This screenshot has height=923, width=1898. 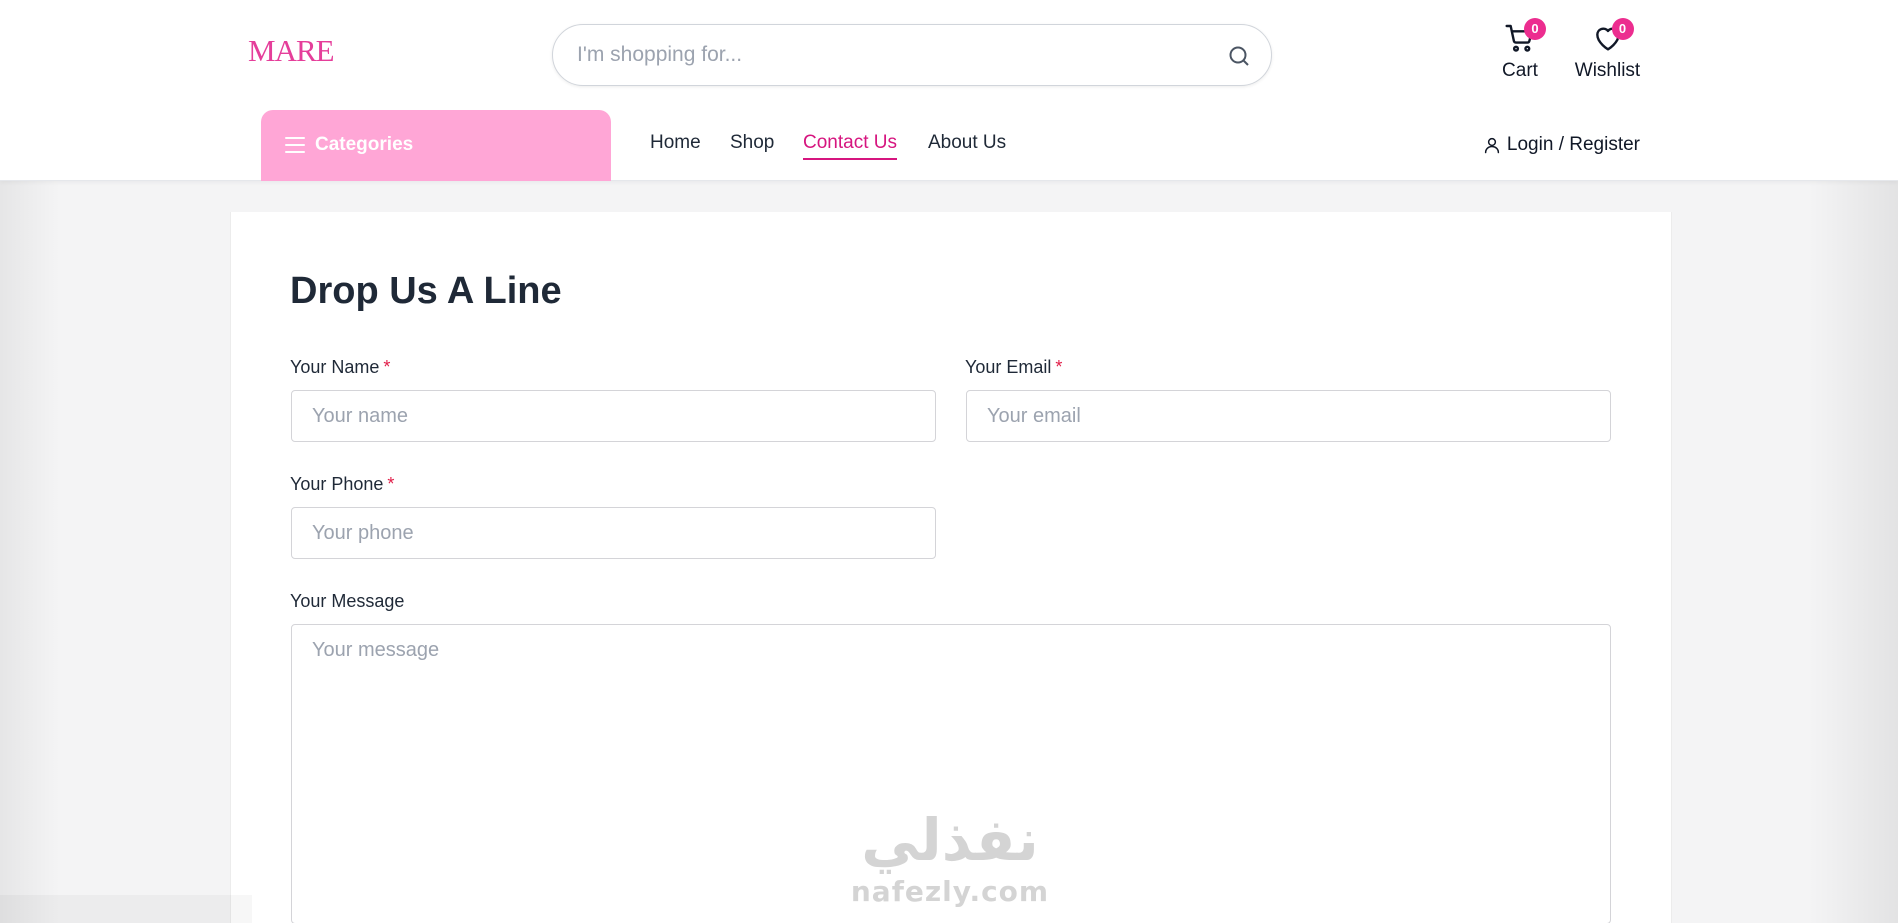 What do you see at coordinates (335, 367) in the screenshot?
I see `name-label-text: Your Name` at bounding box center [335, 367].